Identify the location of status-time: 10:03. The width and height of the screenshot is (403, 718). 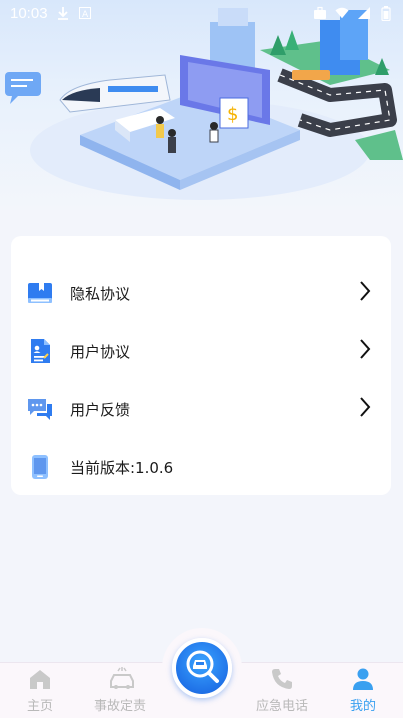
(29, 13).